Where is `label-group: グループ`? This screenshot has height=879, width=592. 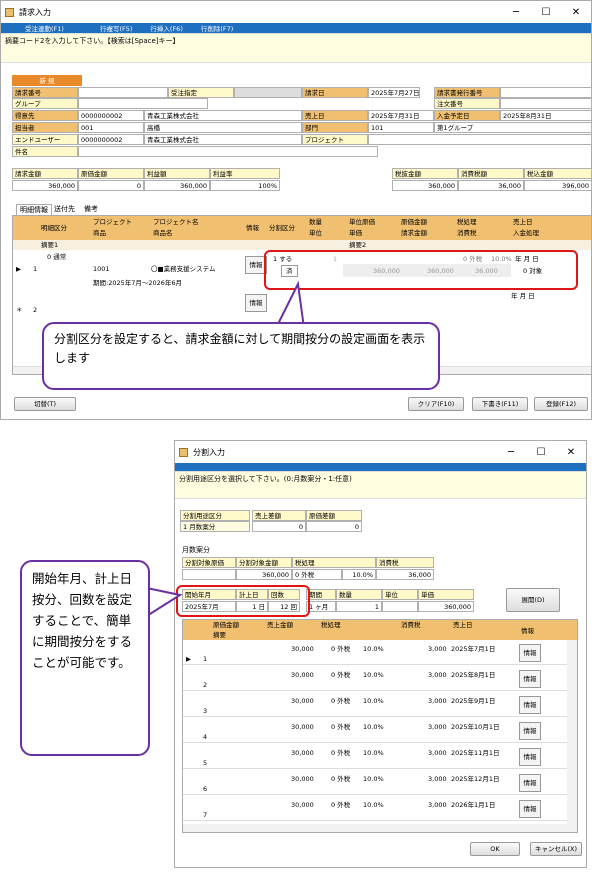 label-group: グループ is located at coordinates (45, 103).